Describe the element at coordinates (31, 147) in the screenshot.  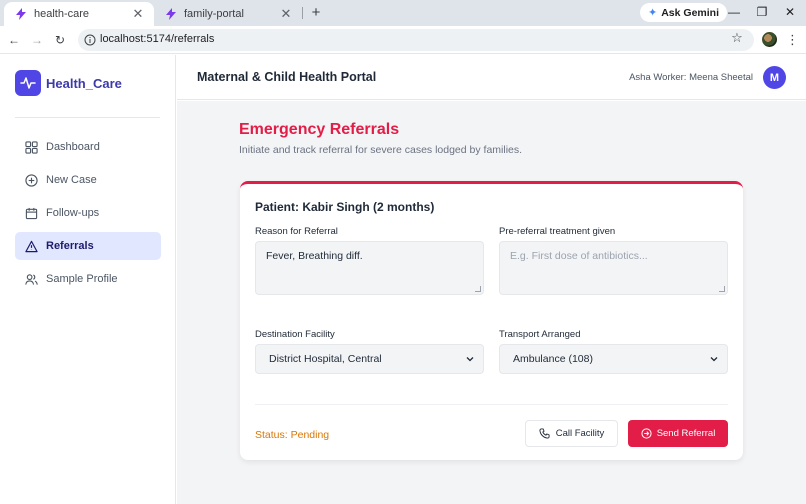
I see `grid-icon` at that location.